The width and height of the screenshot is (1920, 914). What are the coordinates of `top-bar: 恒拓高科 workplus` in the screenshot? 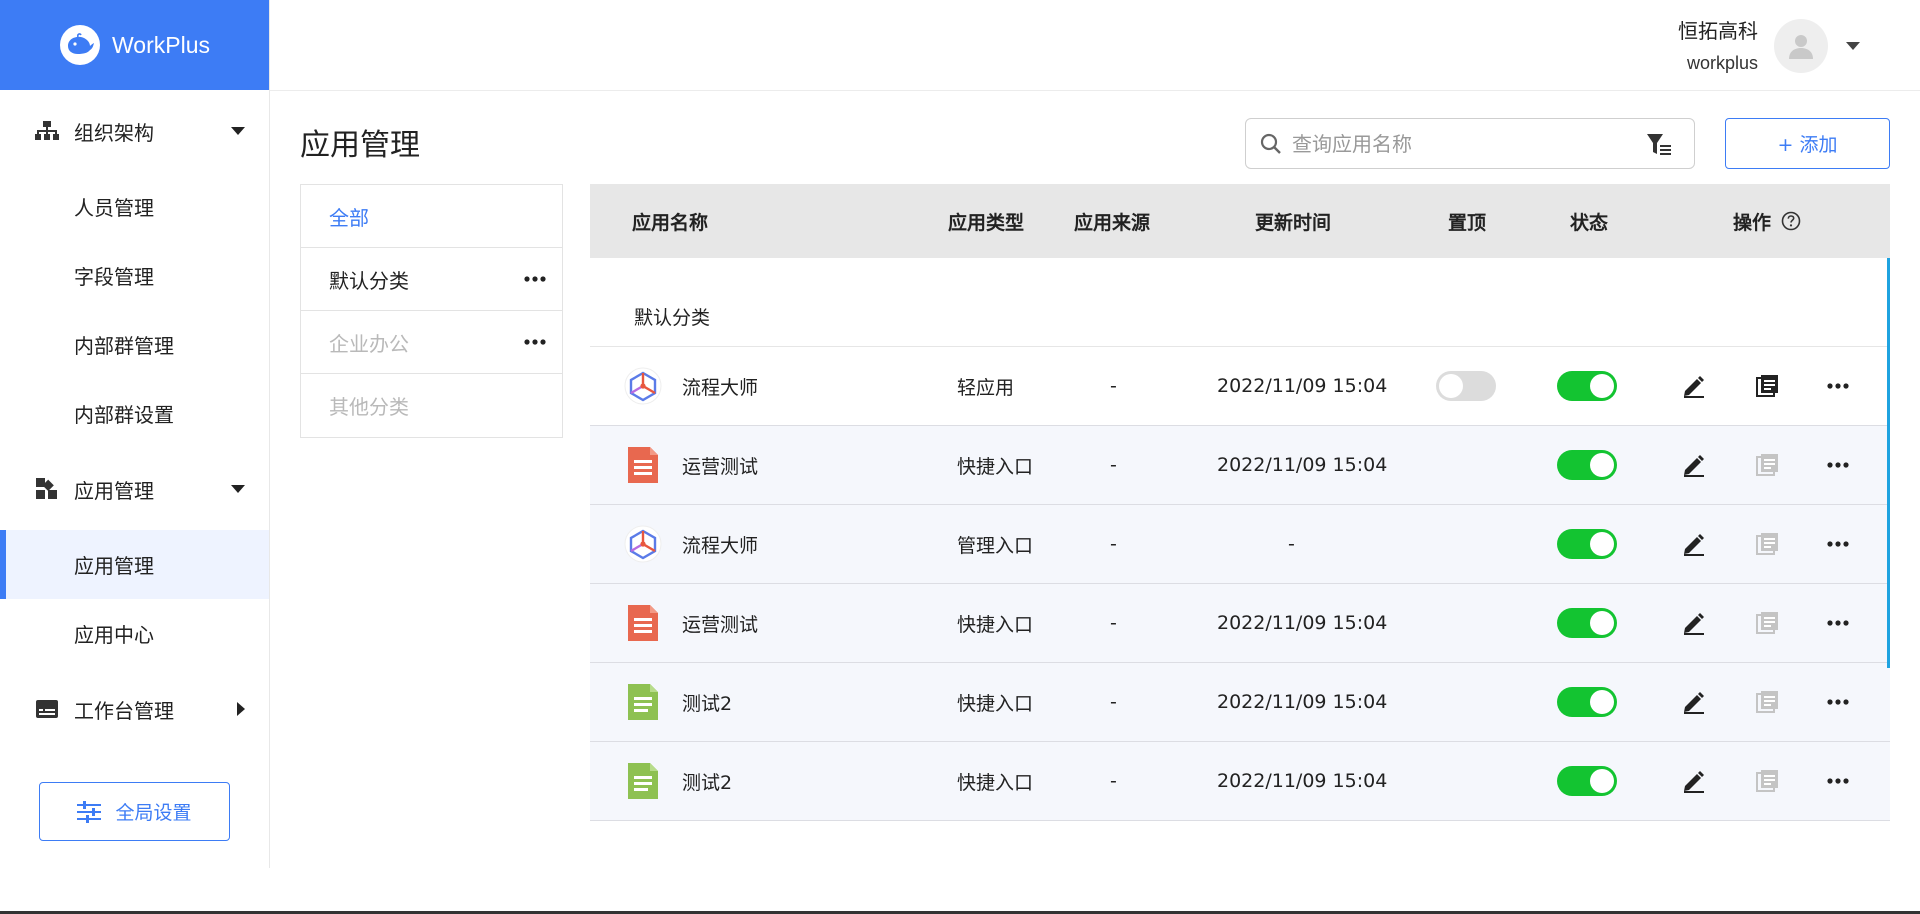 It's located at (1095, 45).